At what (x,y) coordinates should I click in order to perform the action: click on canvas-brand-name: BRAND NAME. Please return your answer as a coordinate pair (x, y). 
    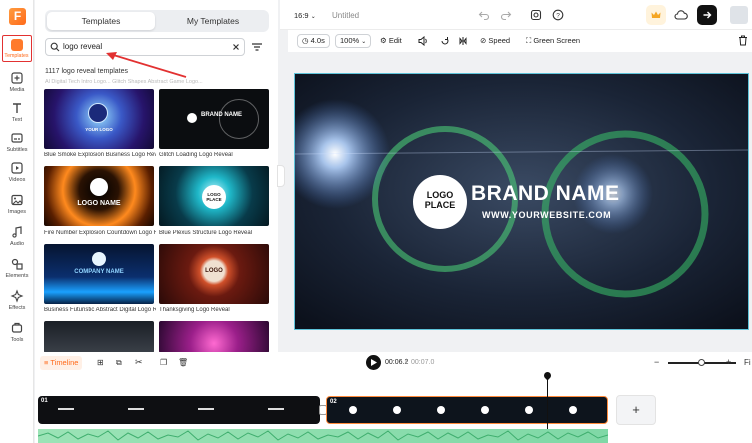
    Looking at the image, I should click on (545, 194).